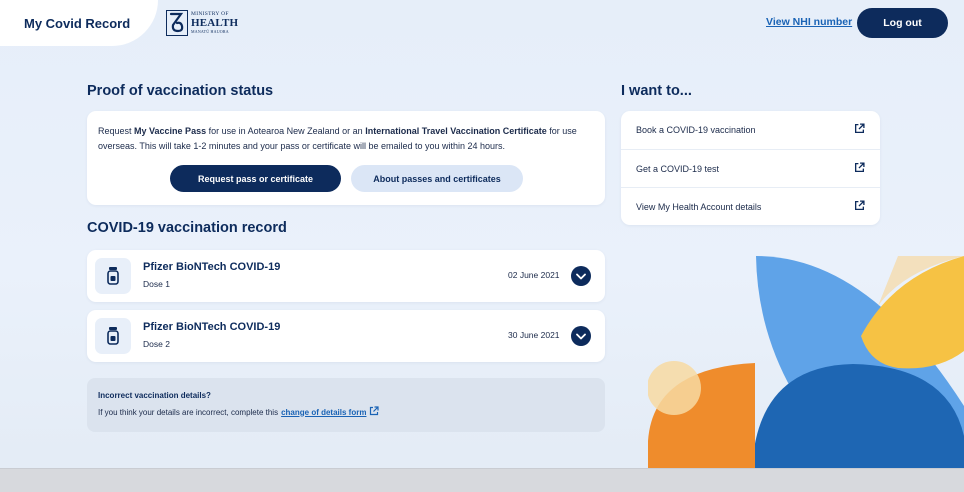 This screenshot has height=492, width=964. What do you see at coordinates (170, 131) in the screenshot?
I see `my-vaccine-pass-term: My Vaccine Pass` at bounding box center [170, 131].